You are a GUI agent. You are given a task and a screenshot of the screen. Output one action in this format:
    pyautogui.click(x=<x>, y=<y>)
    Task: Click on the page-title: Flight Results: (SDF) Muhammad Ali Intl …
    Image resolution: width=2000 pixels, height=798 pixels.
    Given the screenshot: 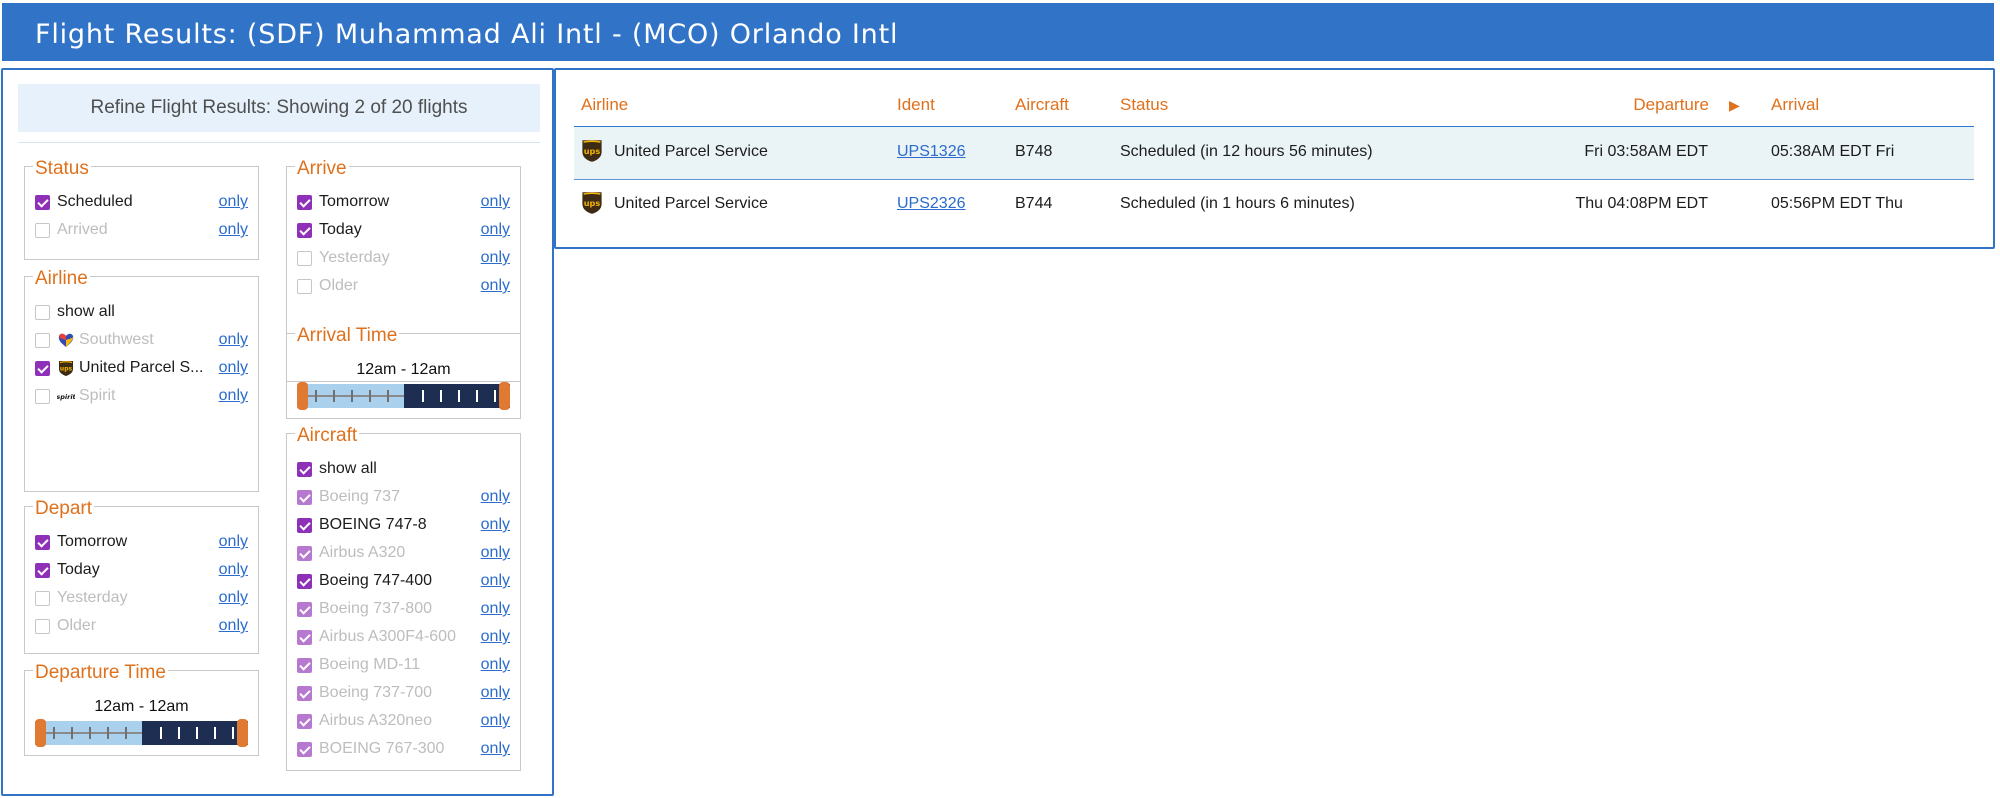 What is the action you would take?
    pyautogui.click(x=467, y=34)
    